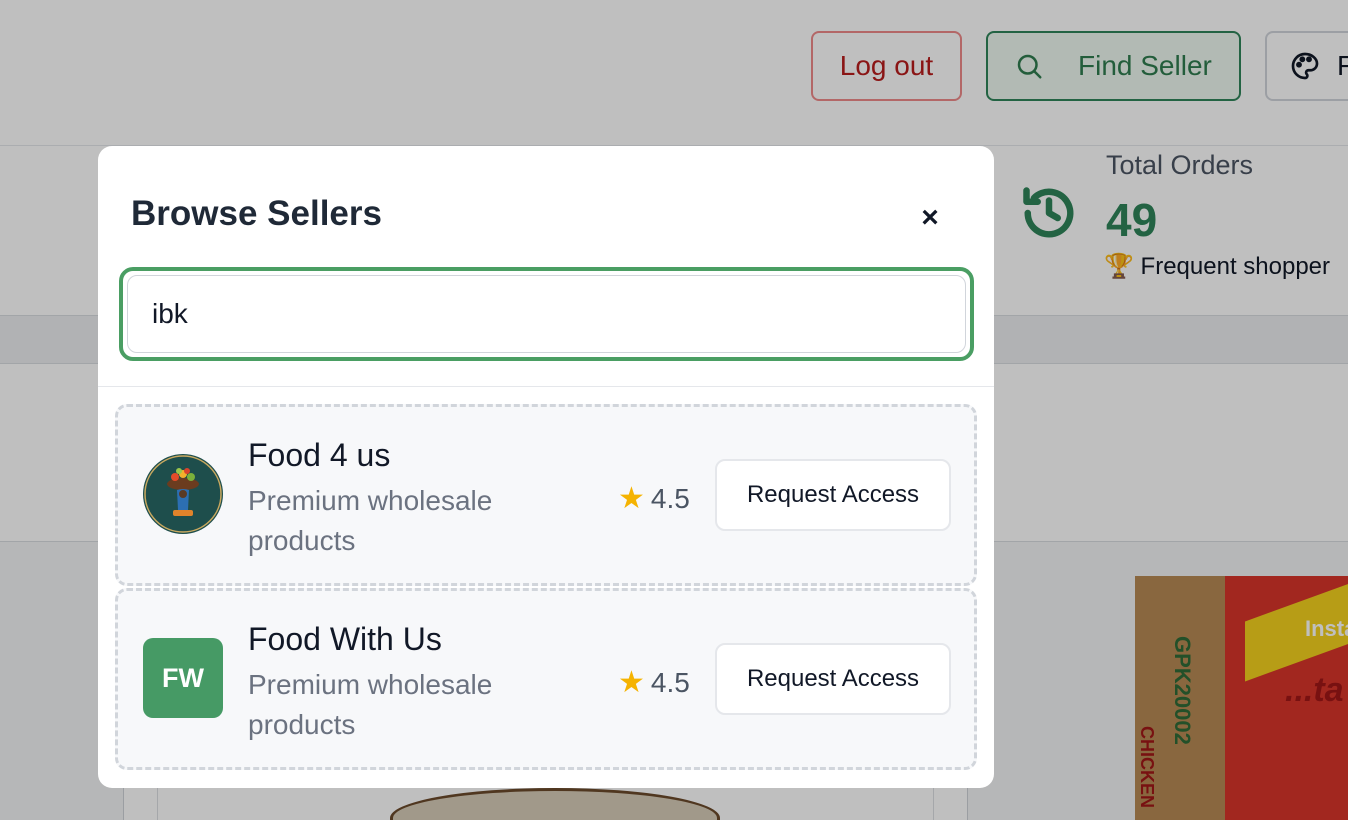  What do you see at coordinates (930, 218) in the screenshot?
I see `close-icon: ×` at bounding box center [930, 218].